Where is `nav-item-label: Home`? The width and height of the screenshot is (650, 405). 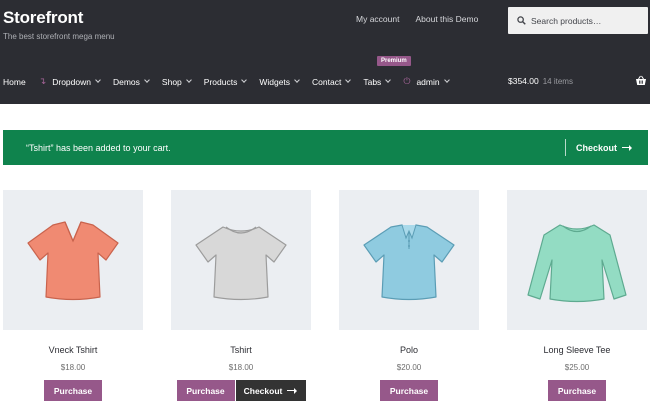 nav-item-label: Home is located at coordinates (14, 81).